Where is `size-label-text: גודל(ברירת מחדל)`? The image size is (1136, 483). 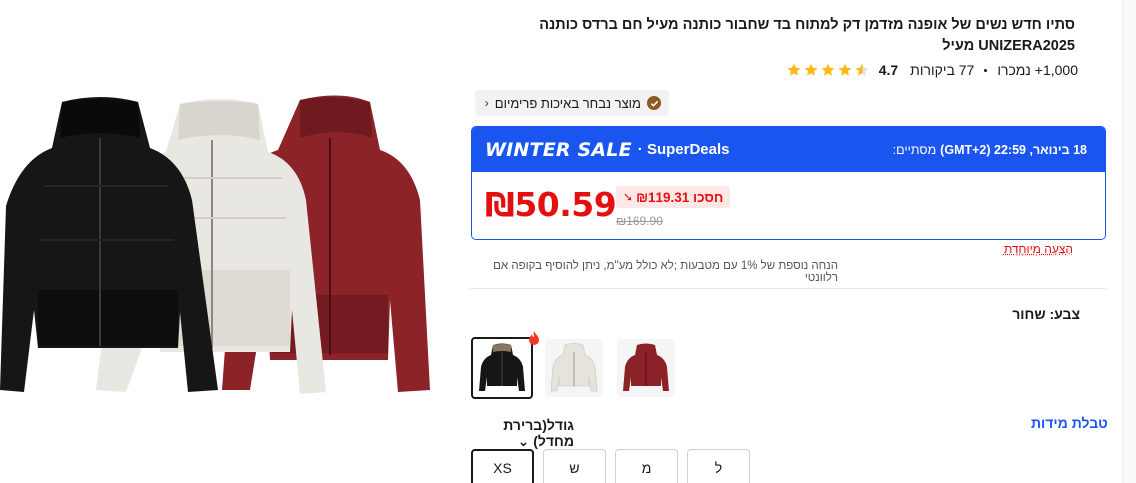 size-label-text: גודל(ברירת מחדל) is located at coordinates (538, 433).